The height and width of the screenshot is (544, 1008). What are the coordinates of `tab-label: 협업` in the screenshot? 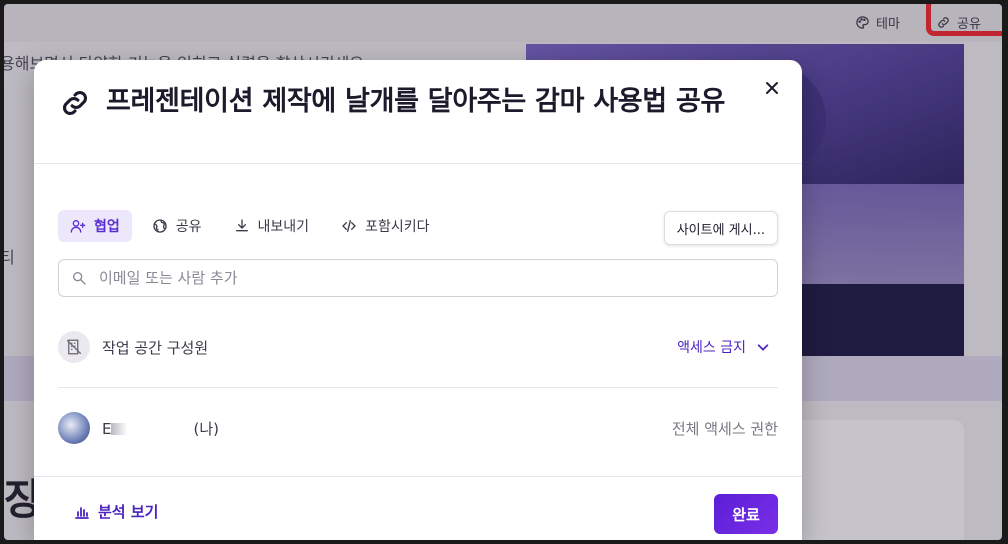 It's located at (107, 227).